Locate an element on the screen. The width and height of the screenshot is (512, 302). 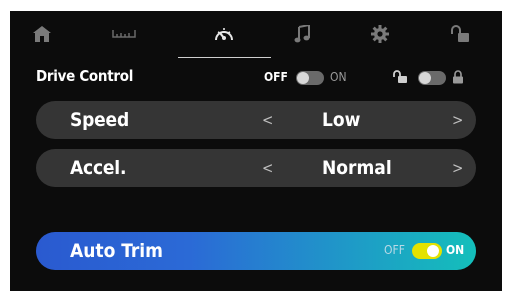
tab-settings is located at coordinates (380, 34).